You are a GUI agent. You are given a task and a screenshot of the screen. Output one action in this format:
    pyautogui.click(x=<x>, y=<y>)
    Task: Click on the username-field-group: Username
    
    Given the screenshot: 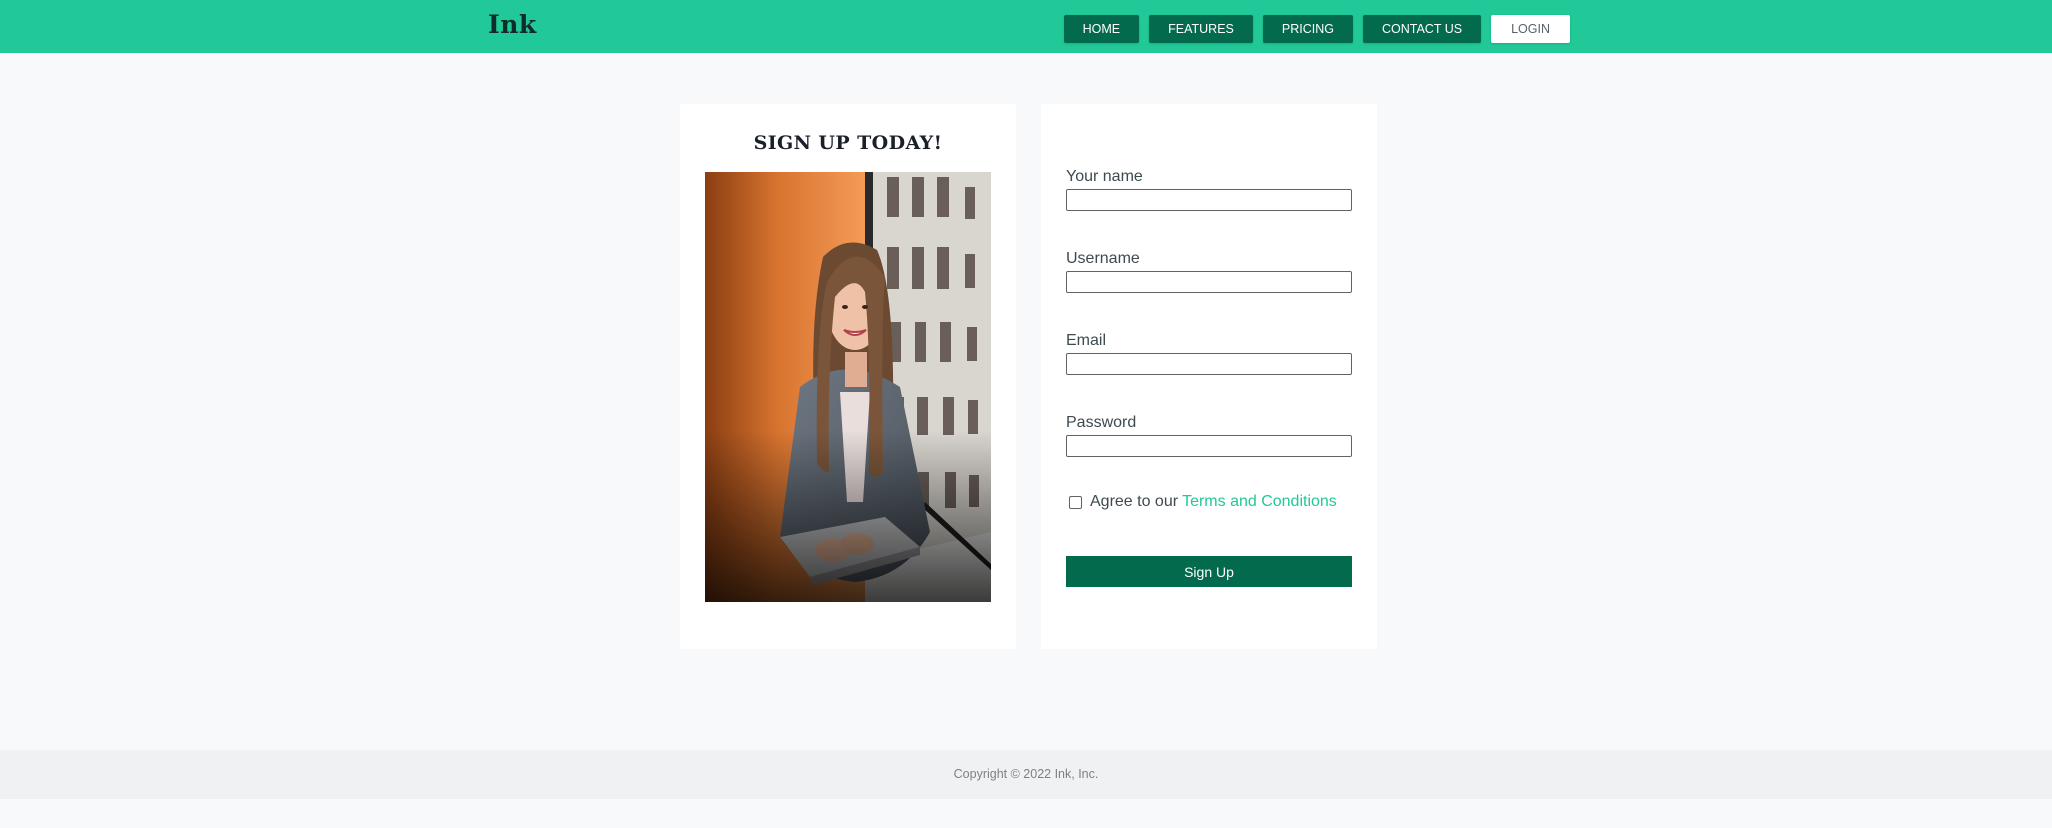 What is the action you would take?
    pyautogui.click(x=1209, y=271)
    